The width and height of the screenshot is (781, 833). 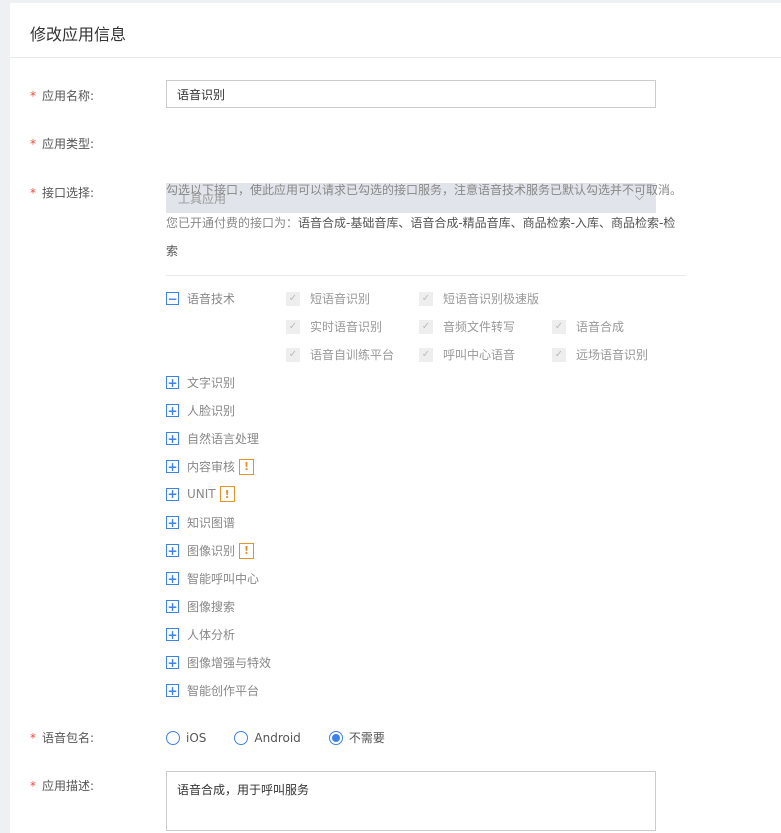 I want to click on app-desc-textarea: 语音合成，用于呼叫服务, so click(x=411, y=801).